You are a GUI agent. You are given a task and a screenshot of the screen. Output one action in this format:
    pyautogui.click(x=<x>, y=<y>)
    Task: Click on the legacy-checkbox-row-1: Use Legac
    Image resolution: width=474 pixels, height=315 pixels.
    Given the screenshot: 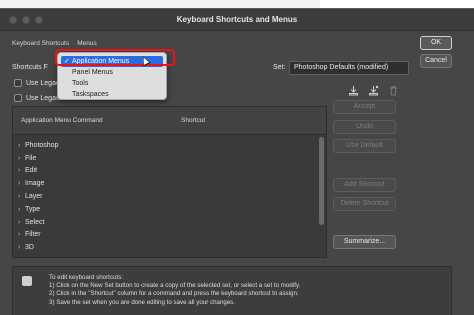 What is the action you would take?
    pyautogui.click(x=36, y=83)
    